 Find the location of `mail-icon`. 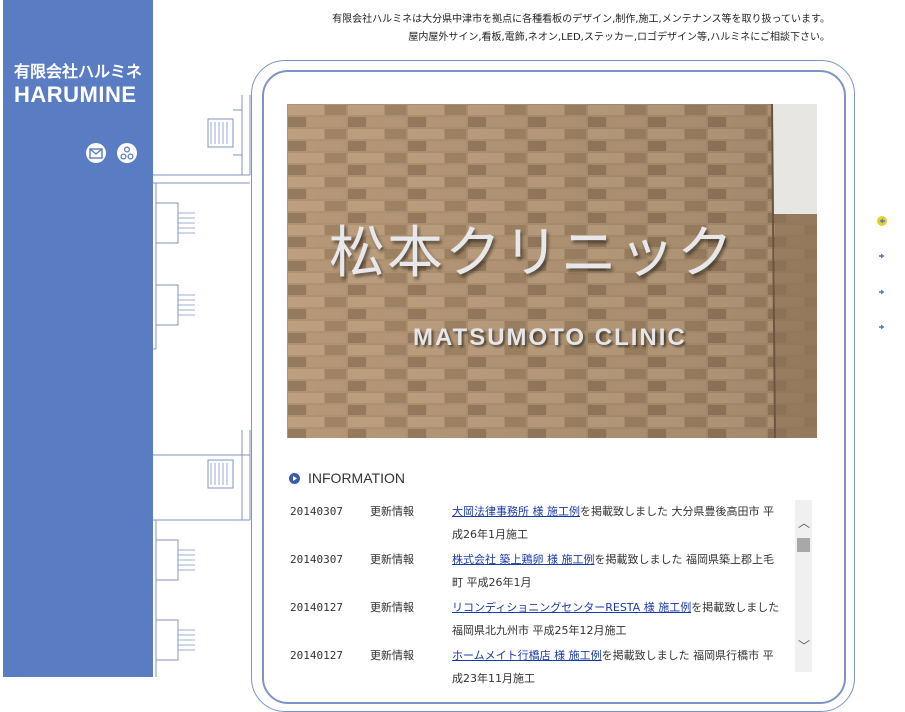

mail-icon is located at coordinates (96, 153).